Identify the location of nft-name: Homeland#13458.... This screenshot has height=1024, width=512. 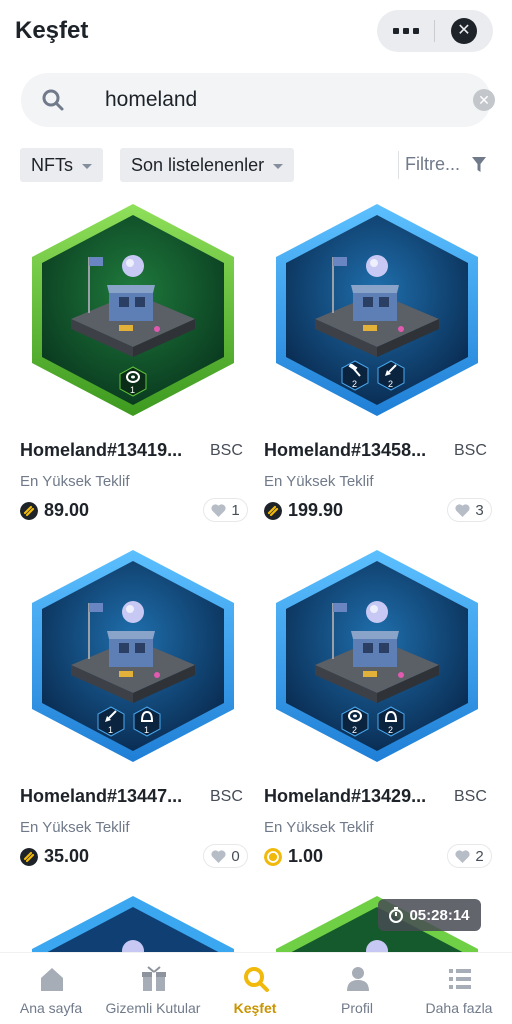
(345, 450).